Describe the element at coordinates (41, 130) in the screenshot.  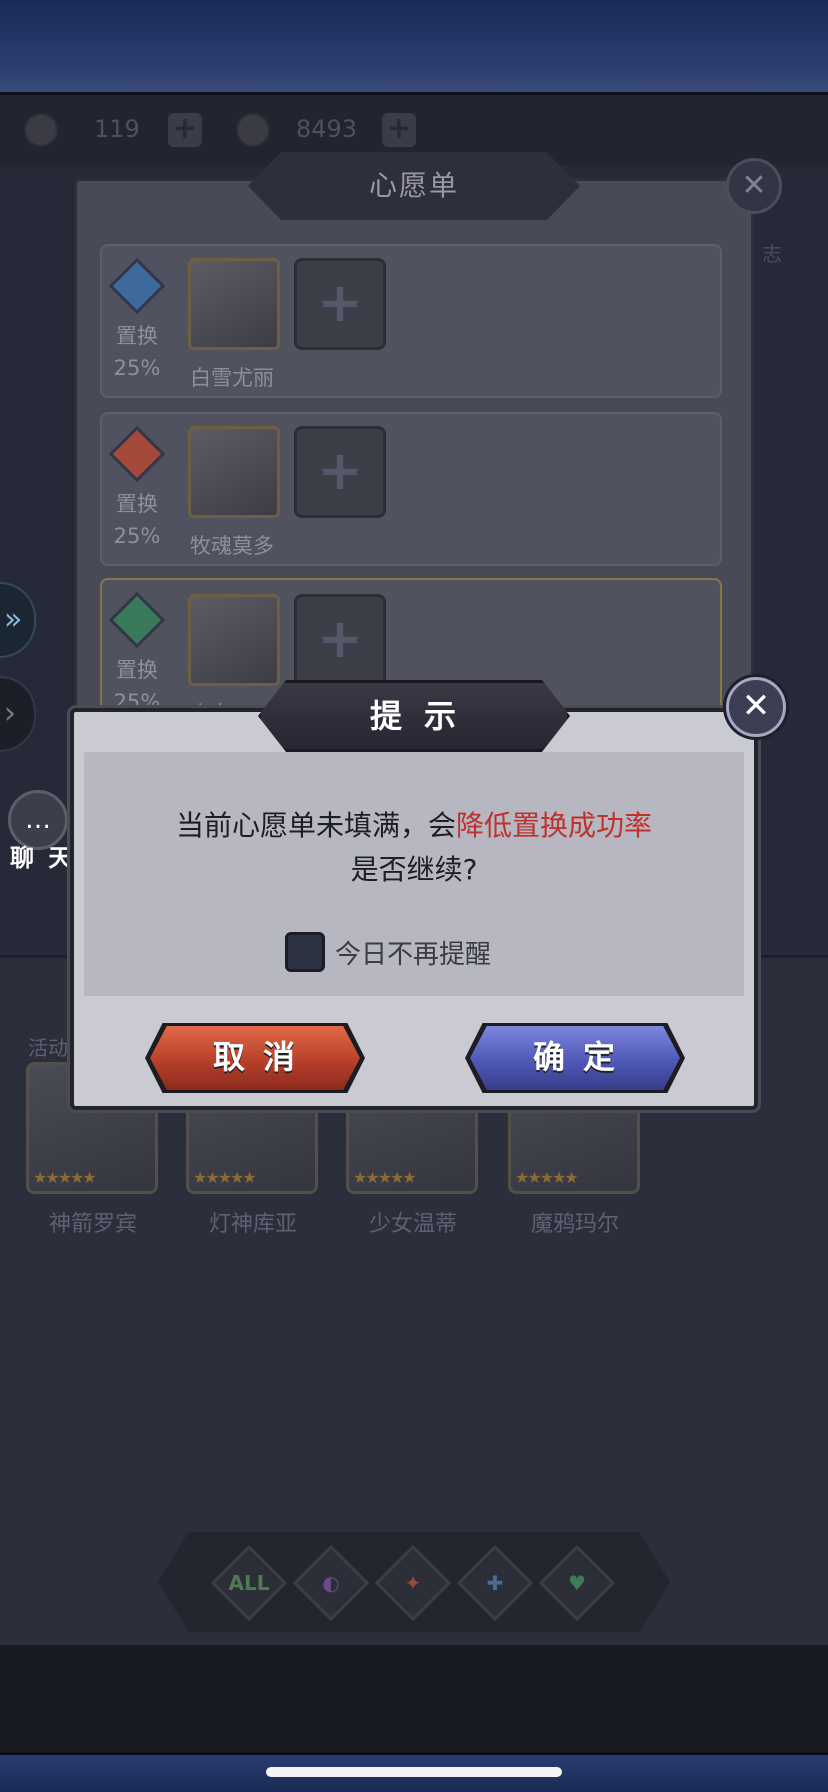
I see `coin-icon` at that location.